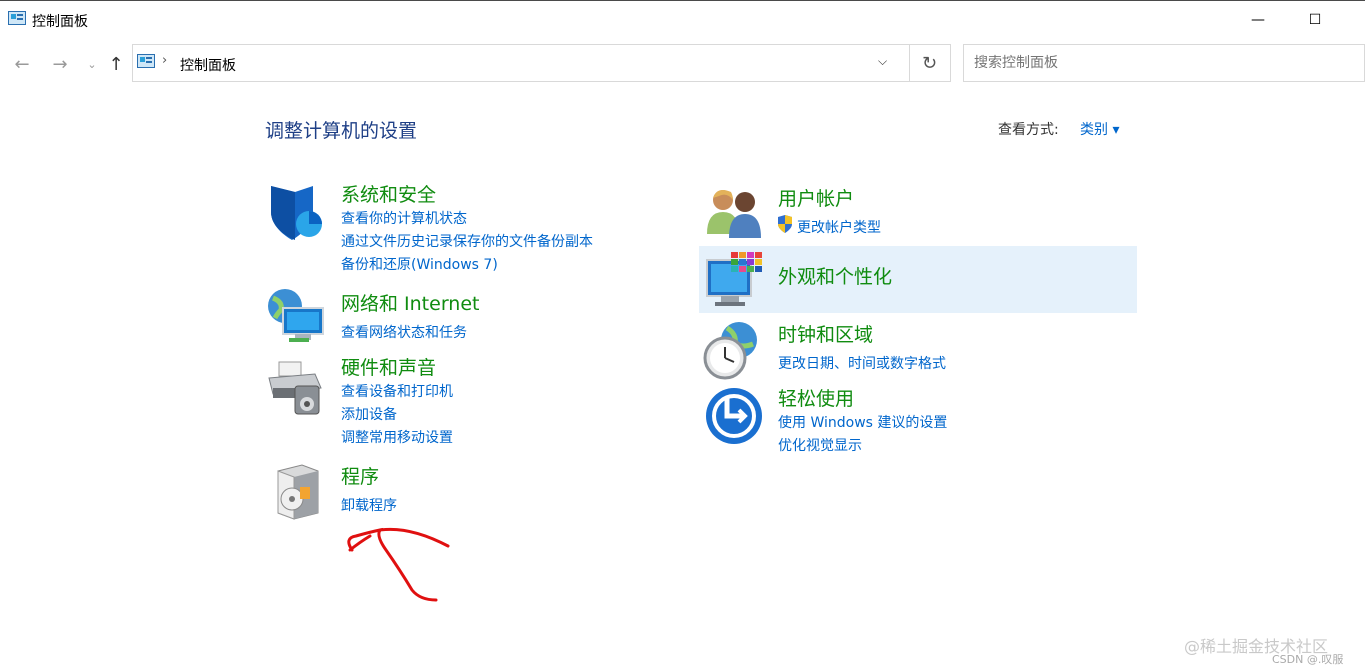  What do you see at coordinates (816, 397) in the screenshot?
I see `category-ease-of-access-title: 轻松使用` at bounding box center [816, 397].